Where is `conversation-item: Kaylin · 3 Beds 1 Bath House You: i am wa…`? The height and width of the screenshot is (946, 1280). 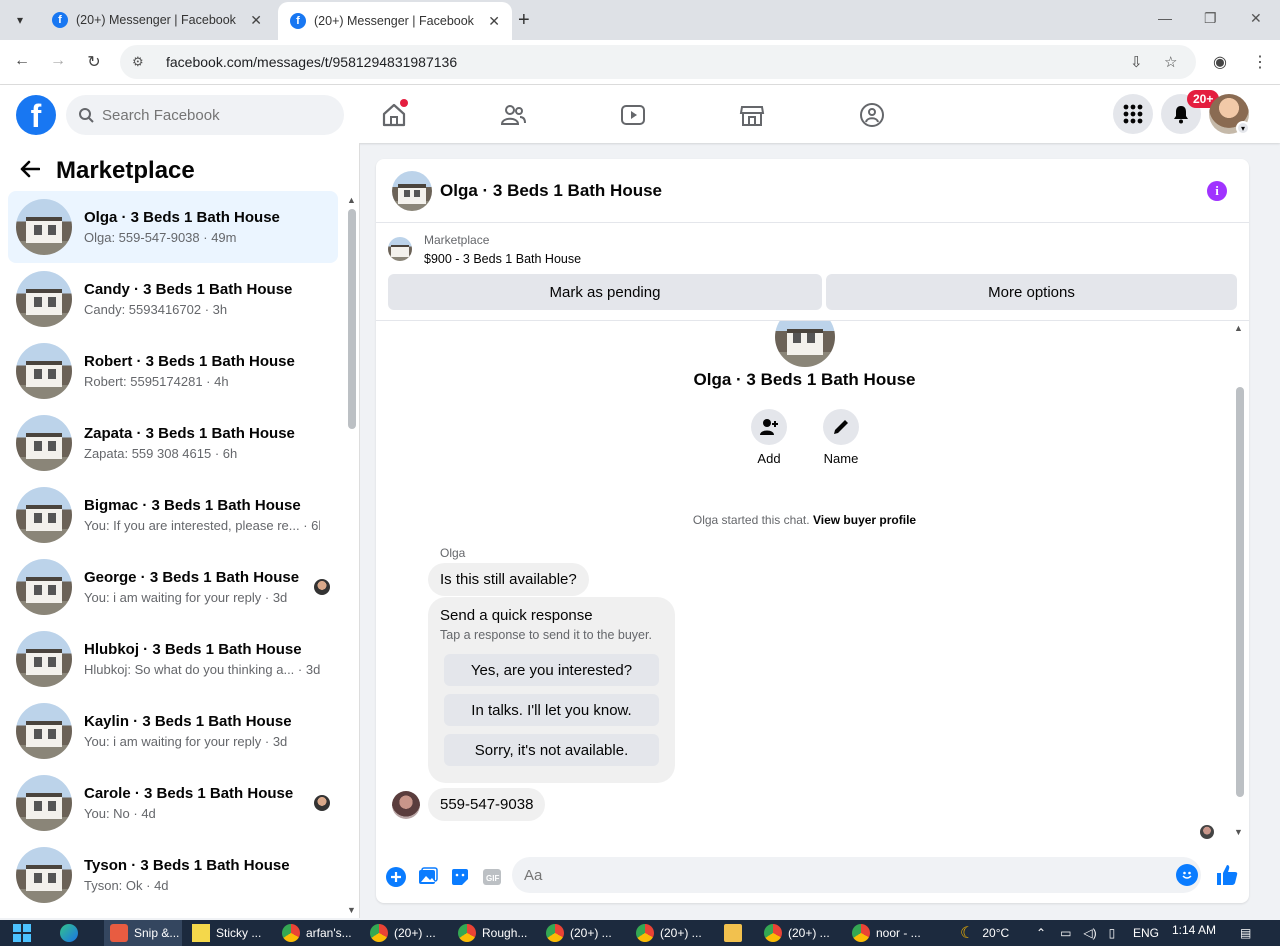
conversation-item: Kaylin · 3 Beds 1 Bath House You: i am wa… is located at coordinates (173, 731).